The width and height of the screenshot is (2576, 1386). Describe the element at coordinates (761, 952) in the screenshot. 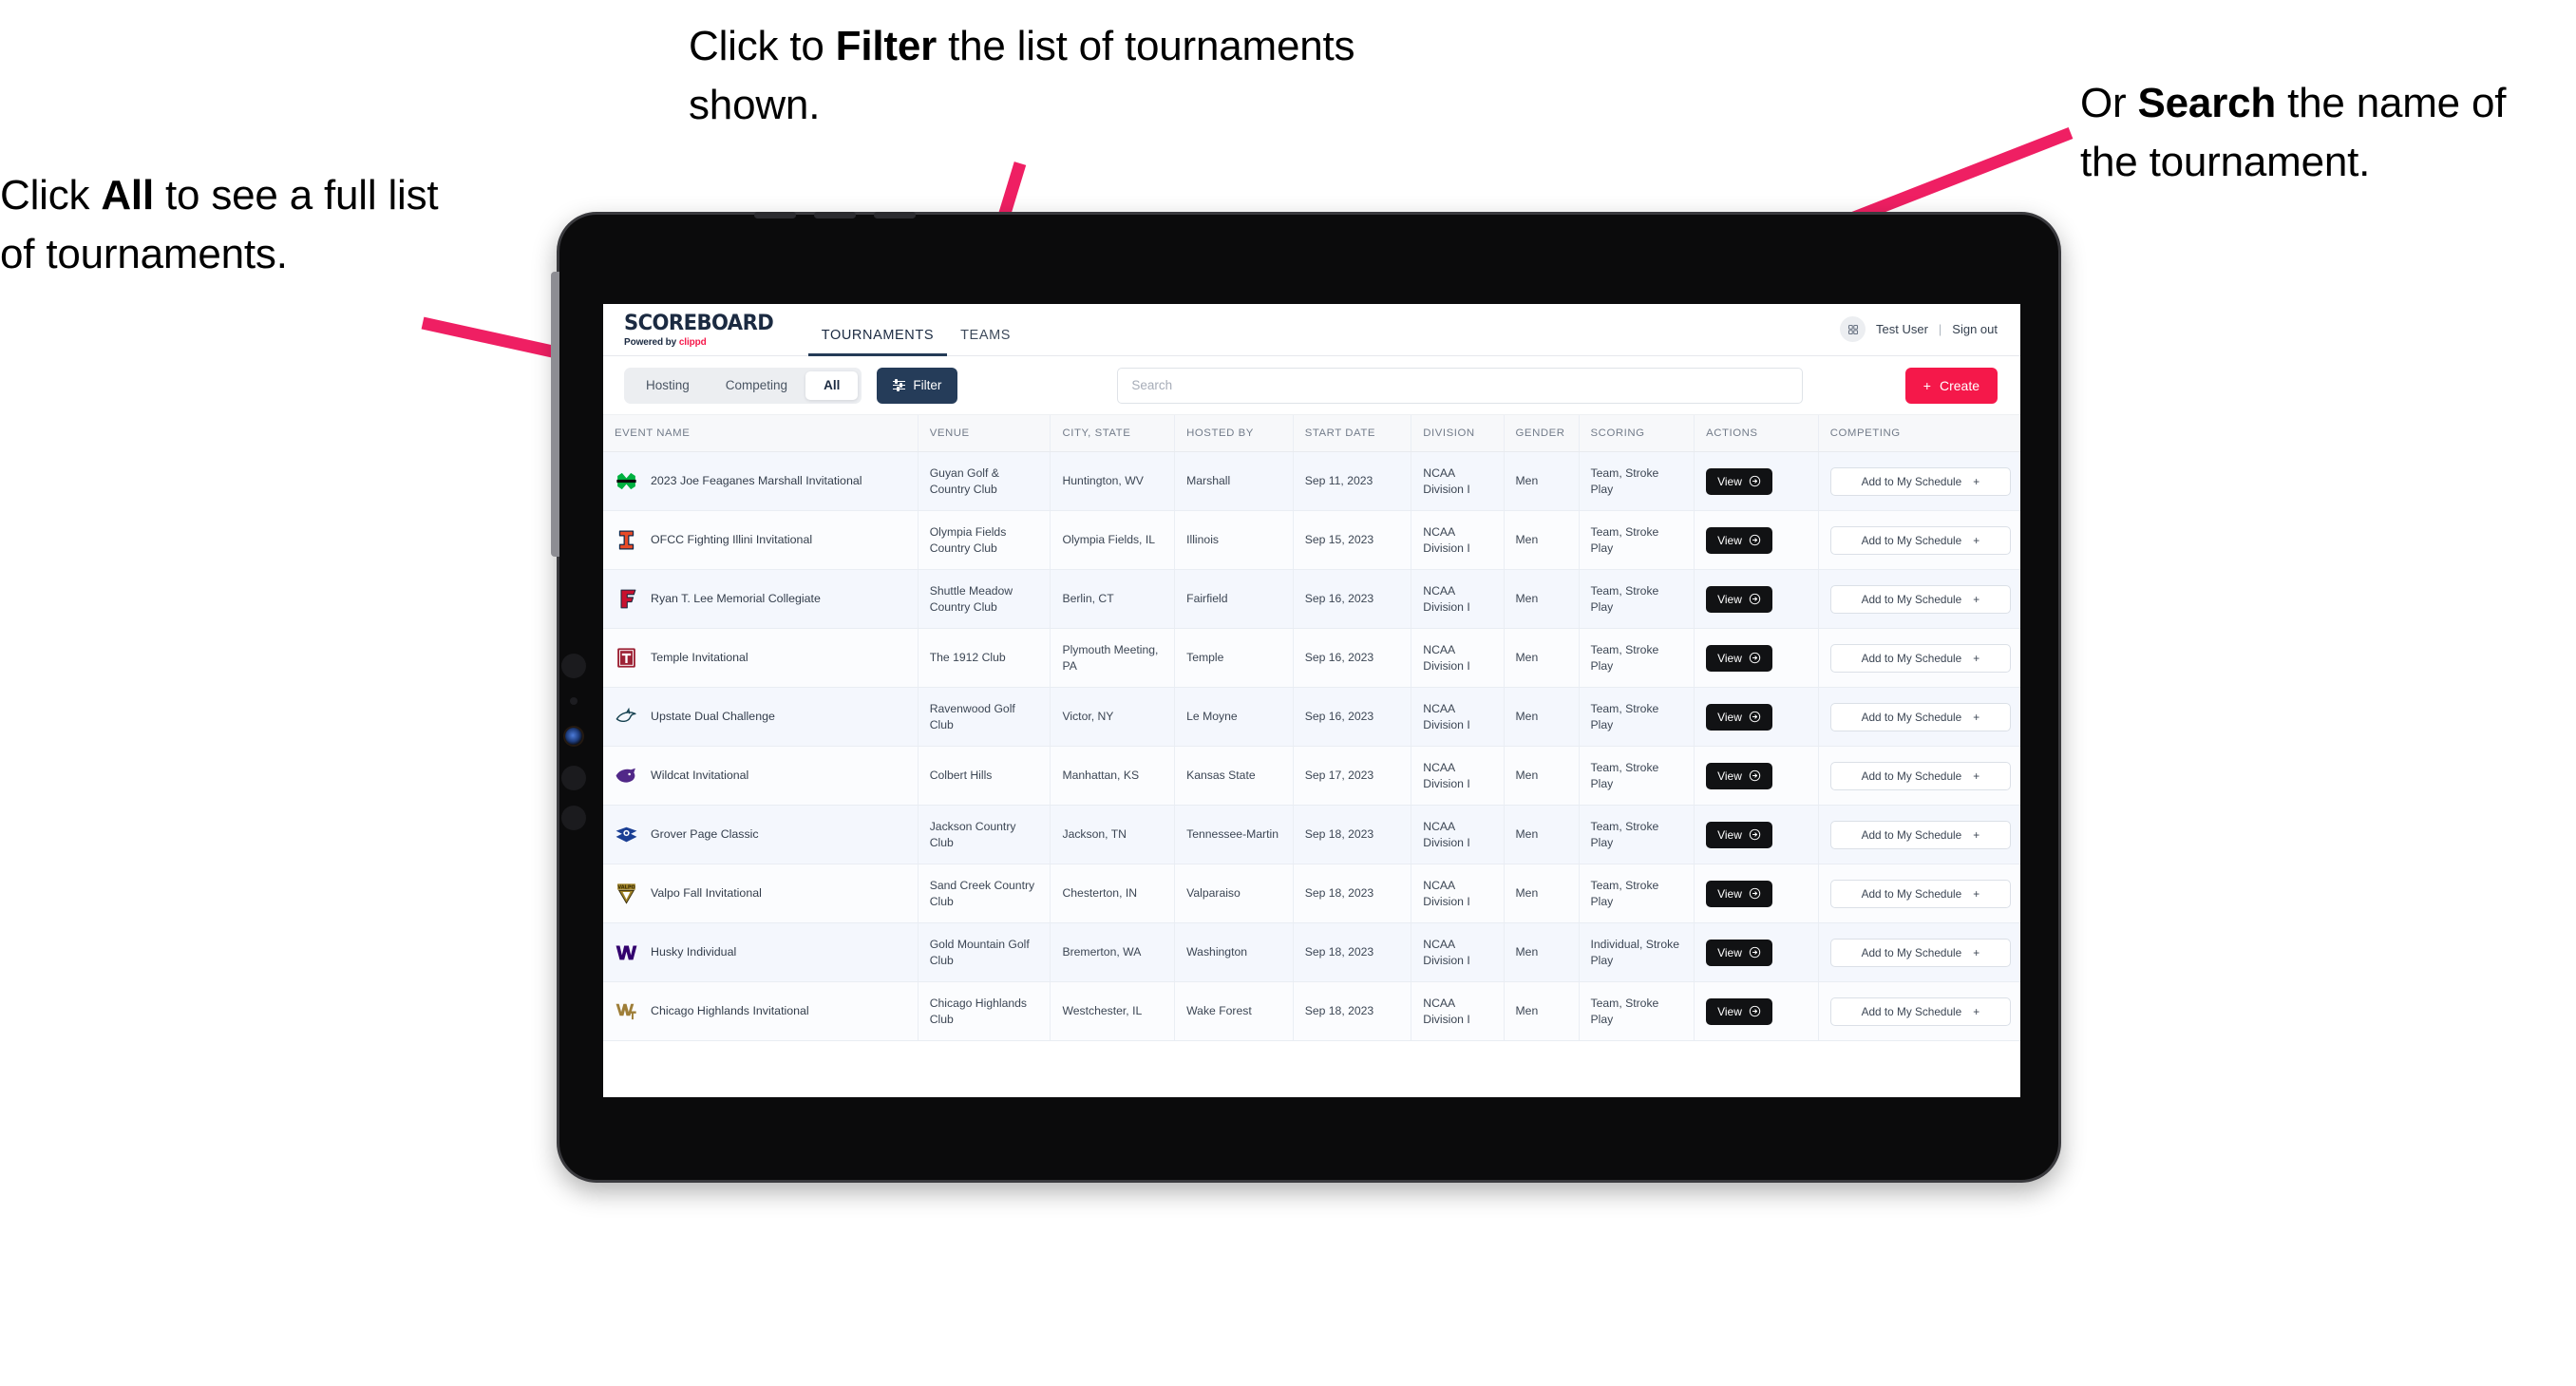

I see `cell-event-name: Husky Individual` at that location.